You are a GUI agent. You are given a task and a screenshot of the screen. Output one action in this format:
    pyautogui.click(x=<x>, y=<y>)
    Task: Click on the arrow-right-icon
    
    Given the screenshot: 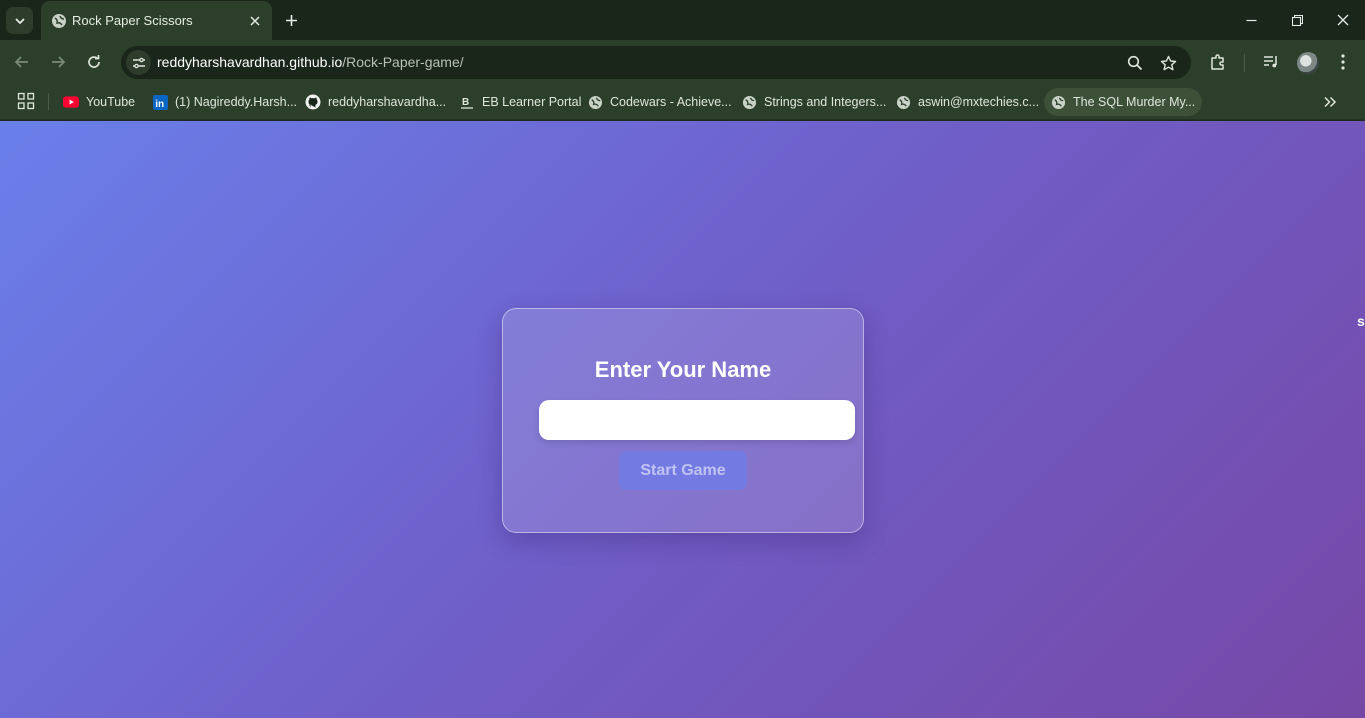 What is the action you would take?
    pyautogui.click(x=59, y=62)
    